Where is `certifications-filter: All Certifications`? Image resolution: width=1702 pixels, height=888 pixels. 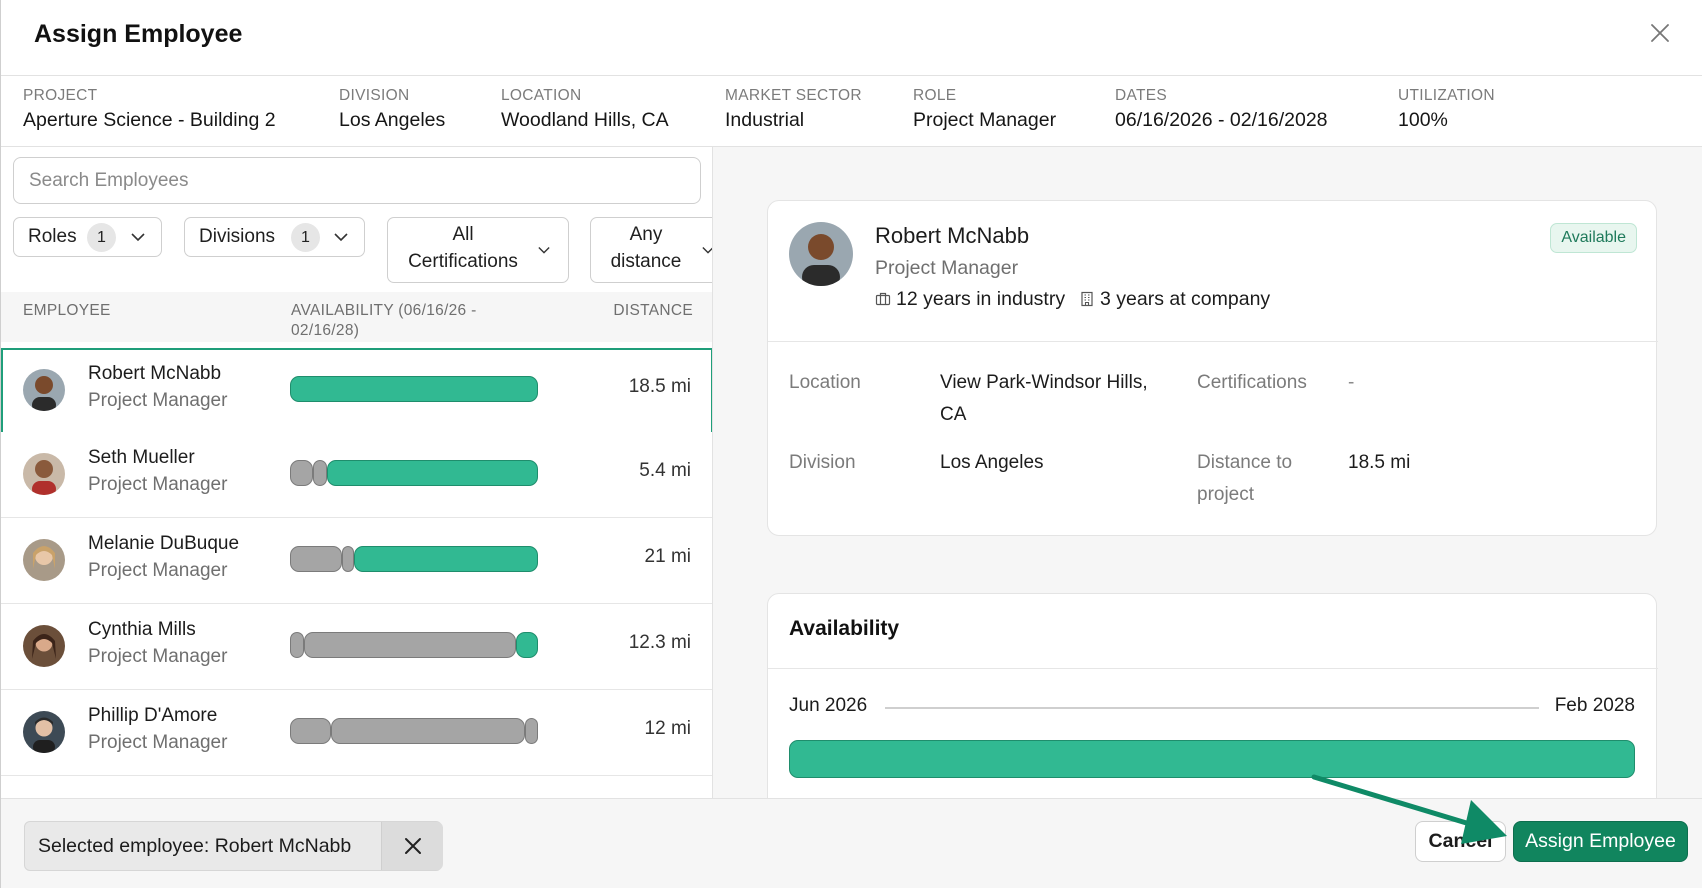
certifications-filter: All Certifications is located at coordinates (478, 250).